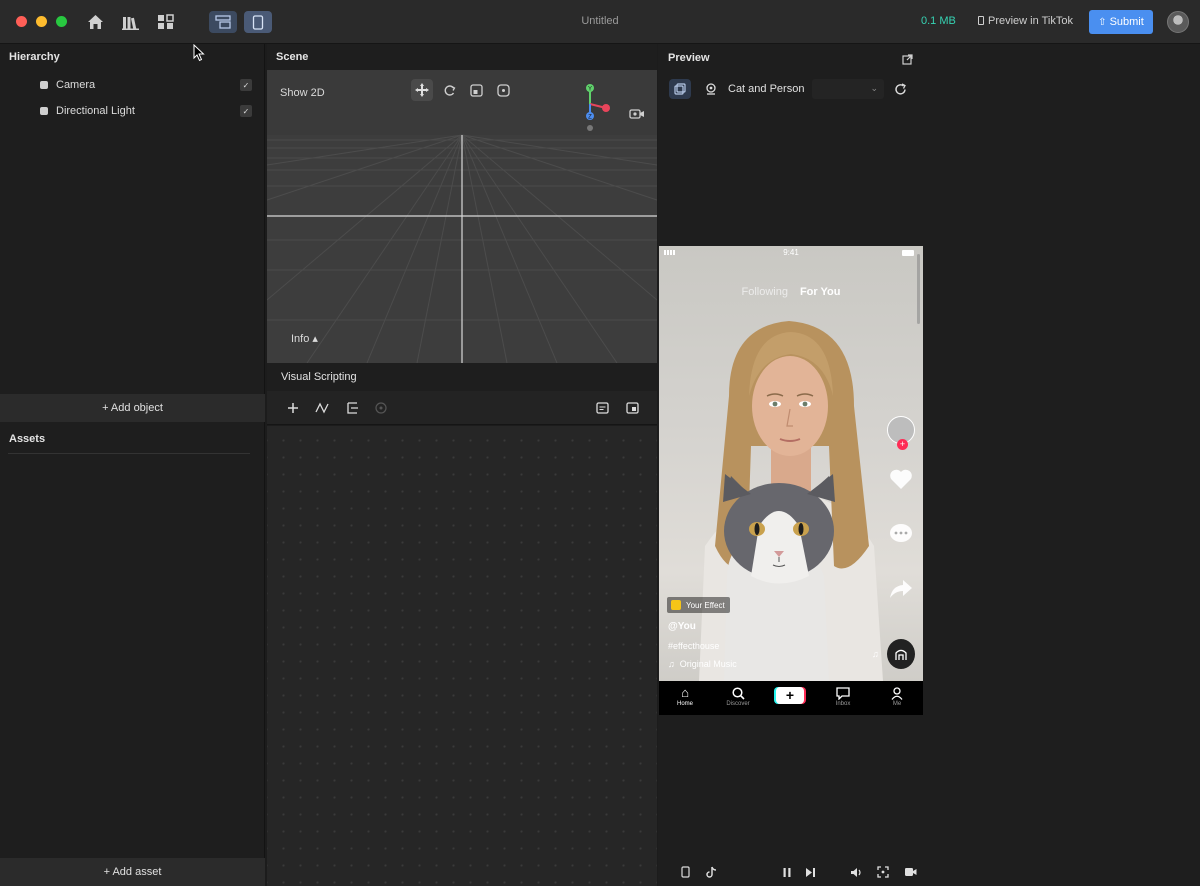 Image resolution: width=1200 pixels, height=886 pixels. Describe the element at coordinates (705, 605) in the screenshot. I see `effect-badge-label: Your Effect` at that location.